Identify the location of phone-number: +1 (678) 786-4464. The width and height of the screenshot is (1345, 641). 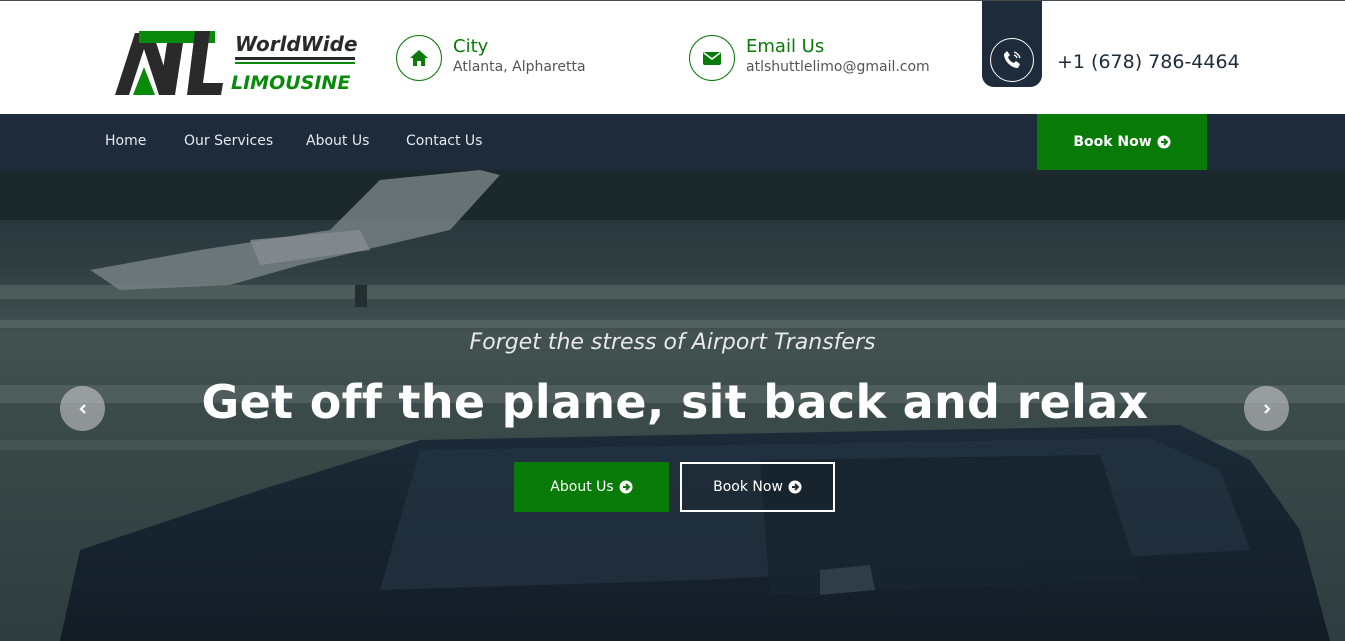
(1148, 62).